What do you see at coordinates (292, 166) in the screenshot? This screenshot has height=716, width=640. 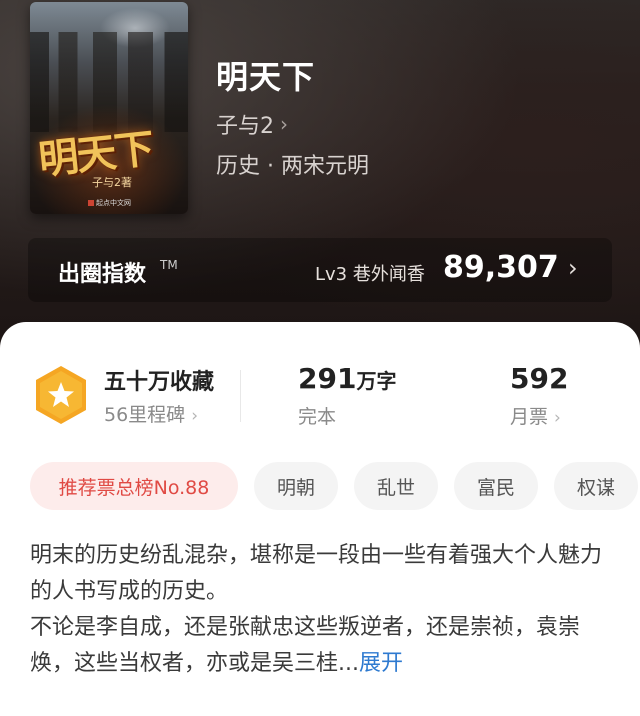 I see `book-genre: 历史 · 两宋元明` at bounding box center [292, 166].